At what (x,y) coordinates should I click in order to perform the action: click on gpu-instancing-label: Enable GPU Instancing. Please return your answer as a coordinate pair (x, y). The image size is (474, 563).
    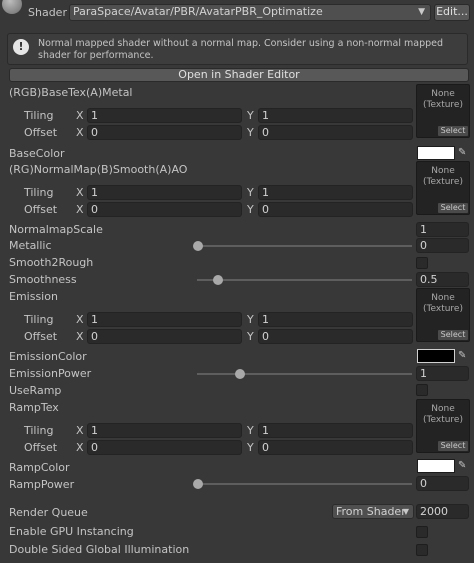
    Looking at the image, I should click on (71, 531).